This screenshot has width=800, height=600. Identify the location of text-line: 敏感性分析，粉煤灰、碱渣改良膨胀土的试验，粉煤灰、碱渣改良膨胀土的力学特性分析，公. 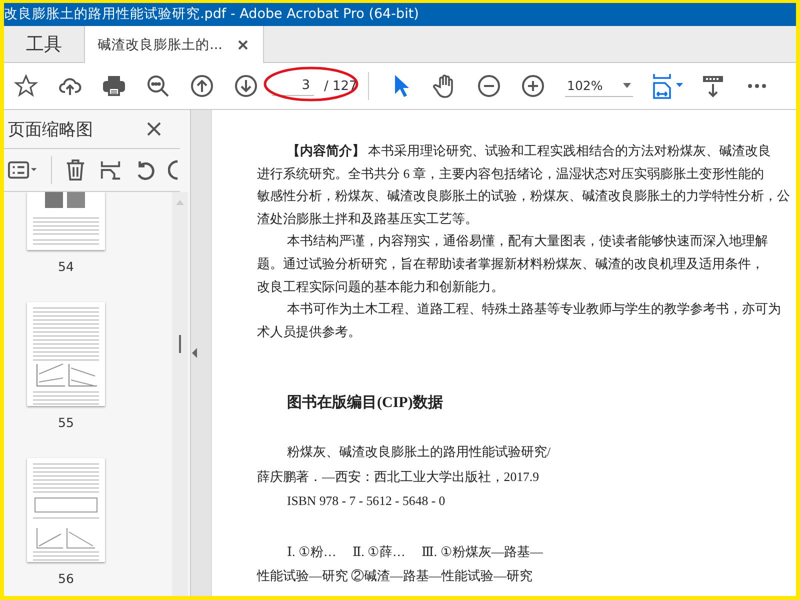
(524, 197).